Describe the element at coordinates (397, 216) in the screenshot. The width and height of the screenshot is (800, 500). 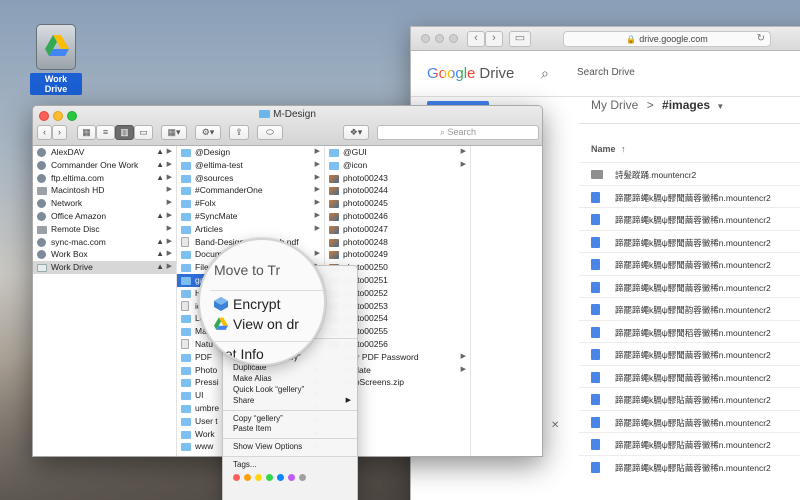
I see `list-item: photo00246` at that location.